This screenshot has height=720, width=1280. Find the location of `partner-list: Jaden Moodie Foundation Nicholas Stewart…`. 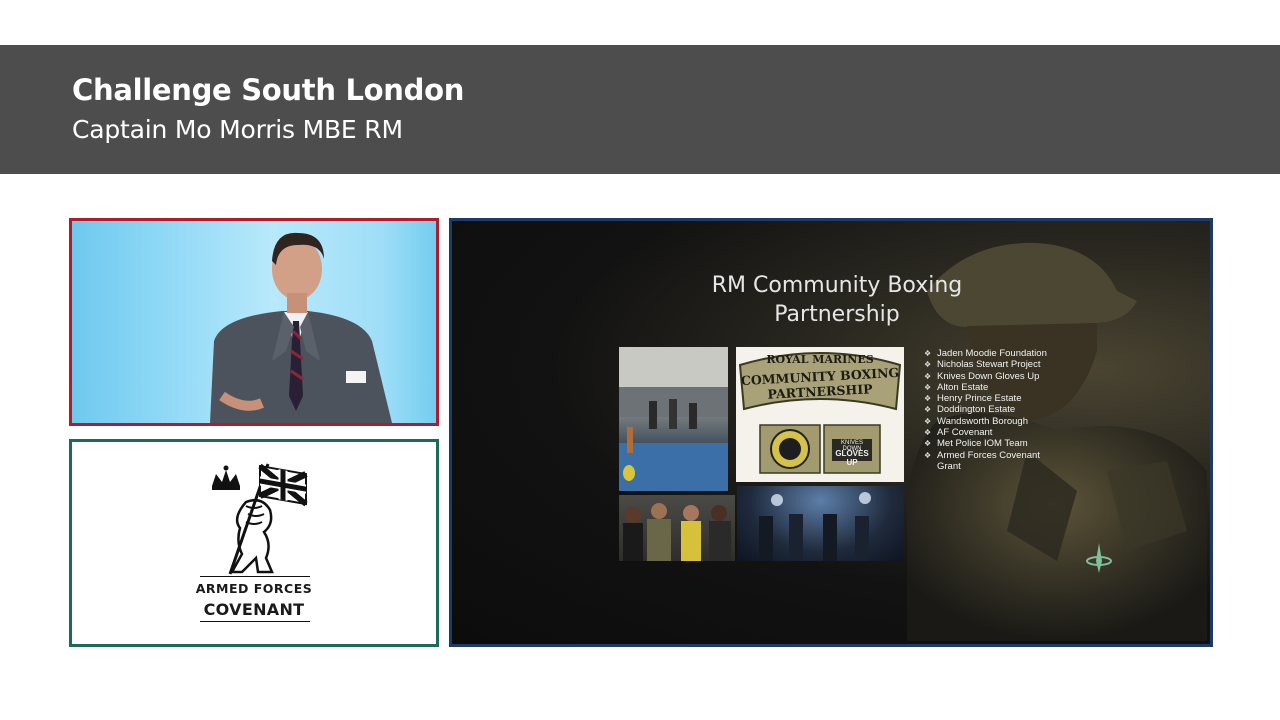

partner-list: Jaden Moodie Foundation Nicholas Stewart… is located at coordinates (985, 410).